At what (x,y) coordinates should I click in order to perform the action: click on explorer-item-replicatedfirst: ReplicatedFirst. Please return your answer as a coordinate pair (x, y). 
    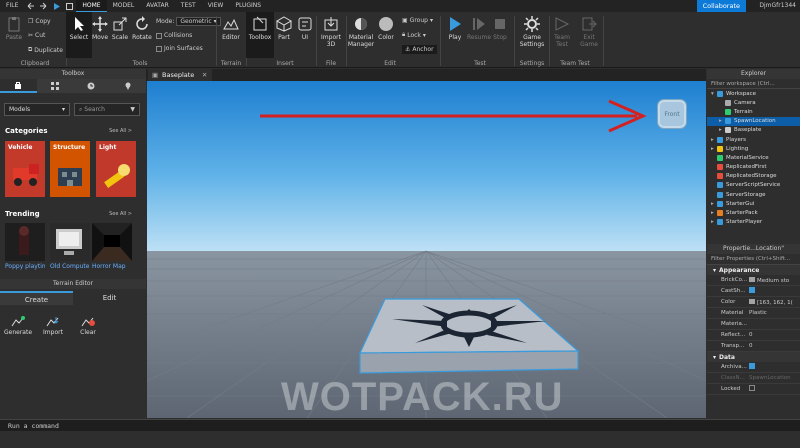
    Looking at the image, I should click on (753, 167).